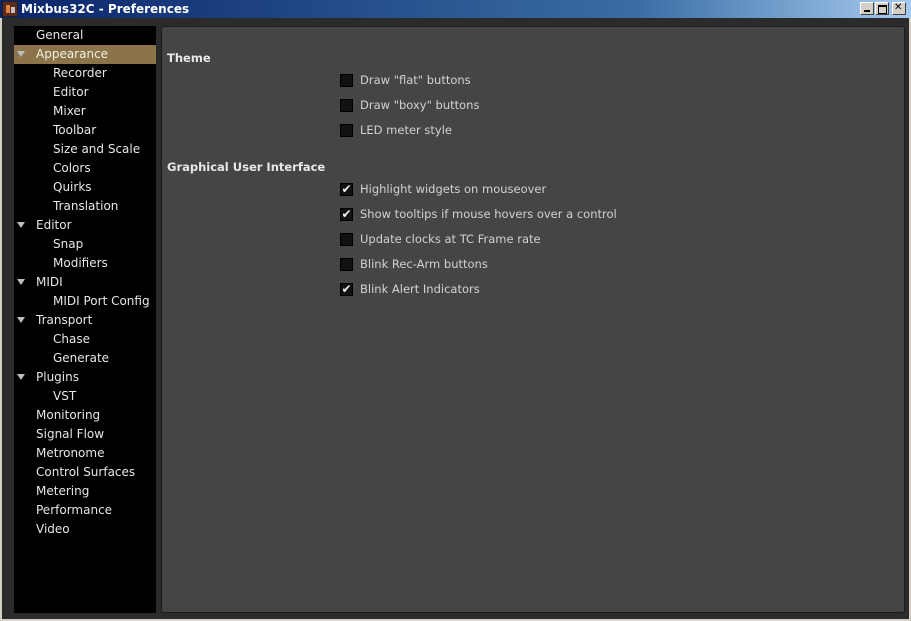  What do you see at coordinates (80, 73) in the screenshot?
I see `sidebar-item-label: Recorder` at bounding box center [80, 73].